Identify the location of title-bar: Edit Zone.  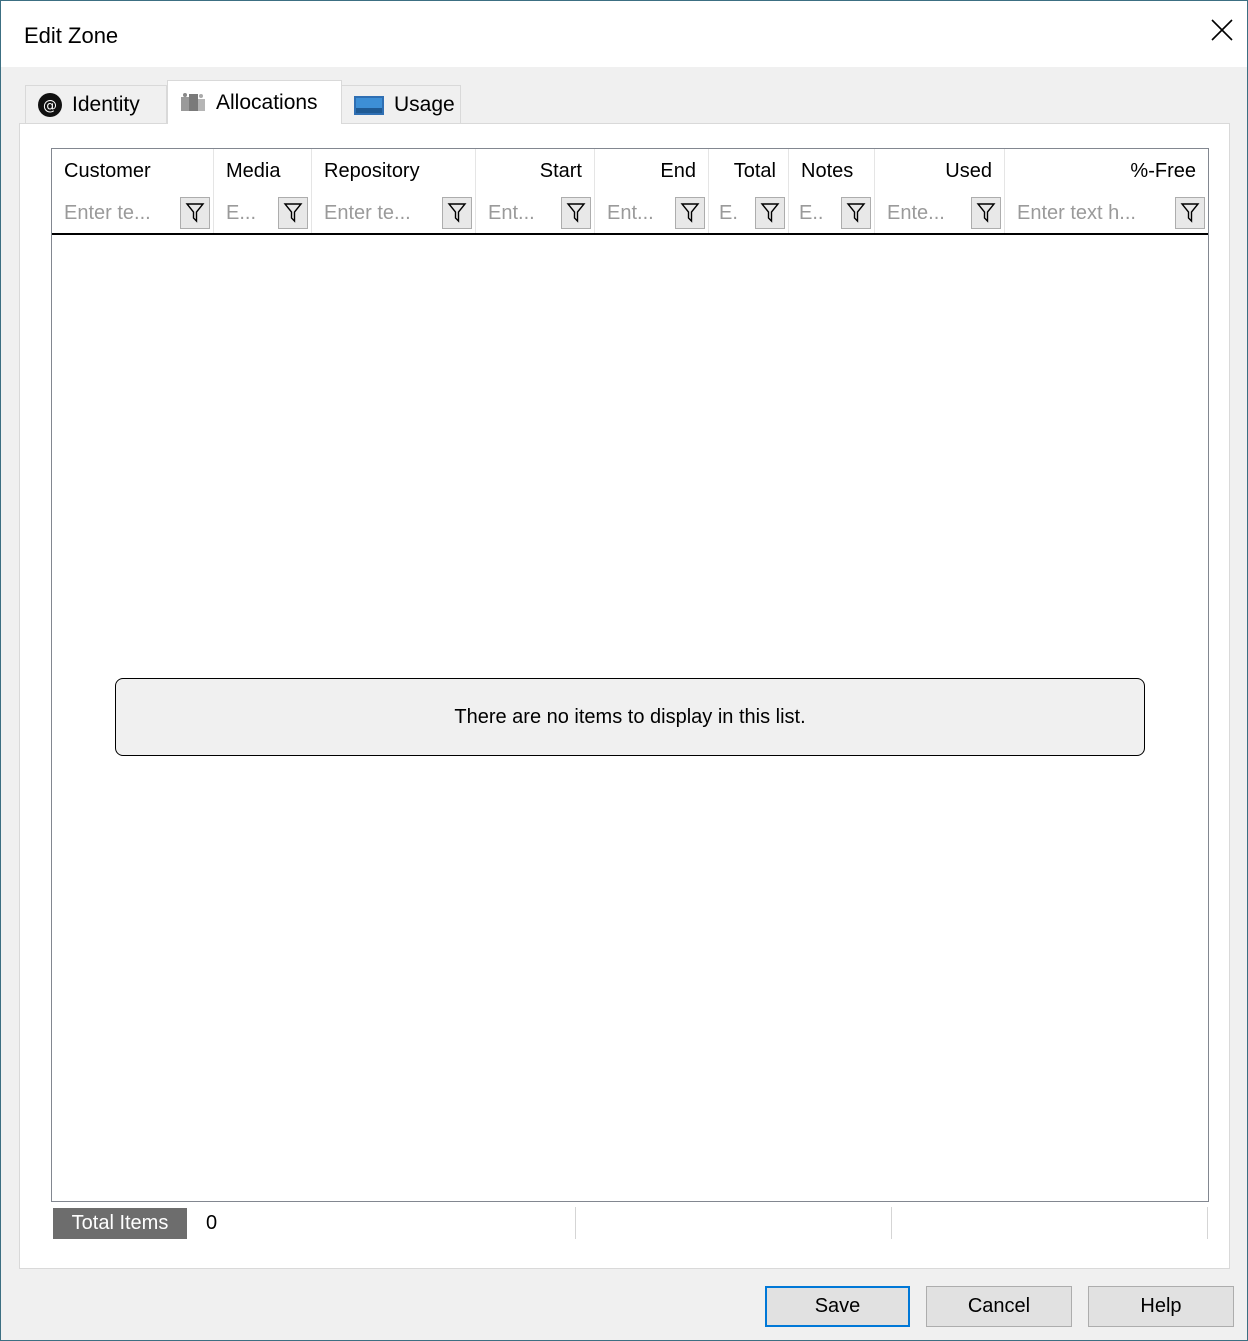
(624, 34).